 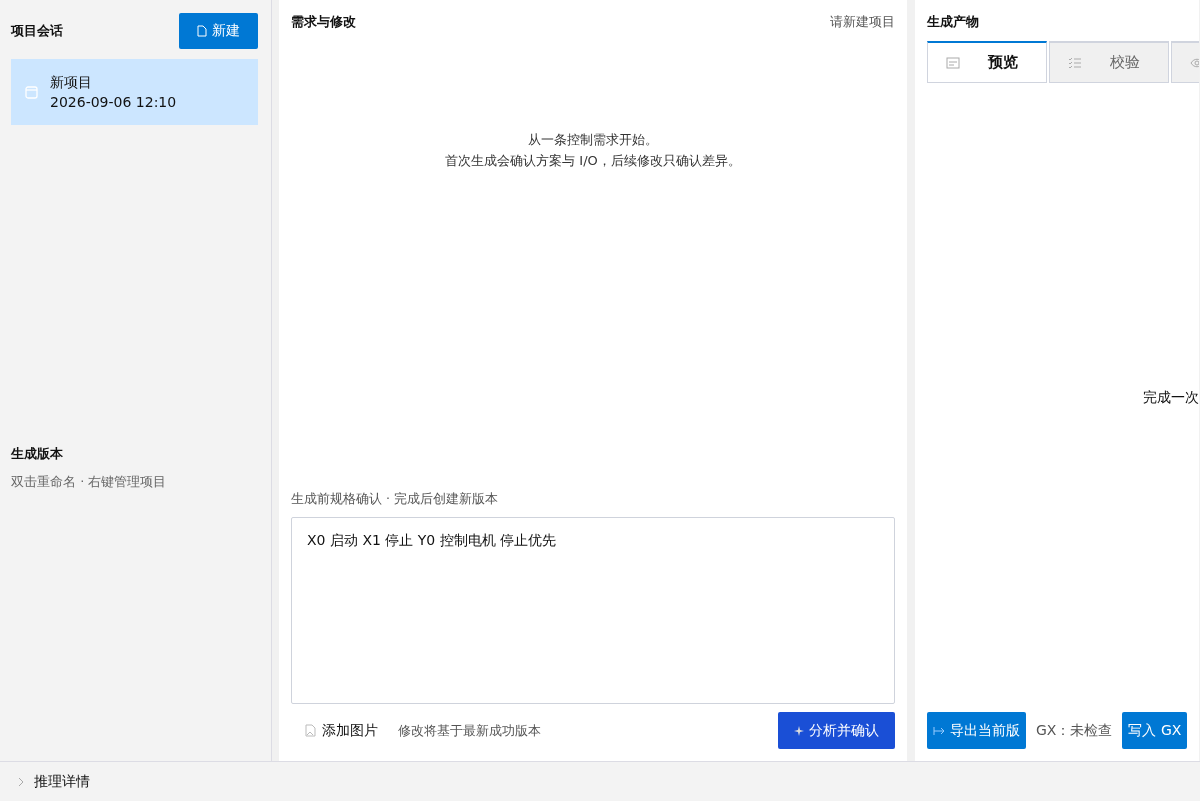 What do you see at coordinates (593, 610) in the screenshot?
I see `requirement-input: X0 启动 X1 停止 Y0 控制电机 停止优先` at bounding box center [593, 610].